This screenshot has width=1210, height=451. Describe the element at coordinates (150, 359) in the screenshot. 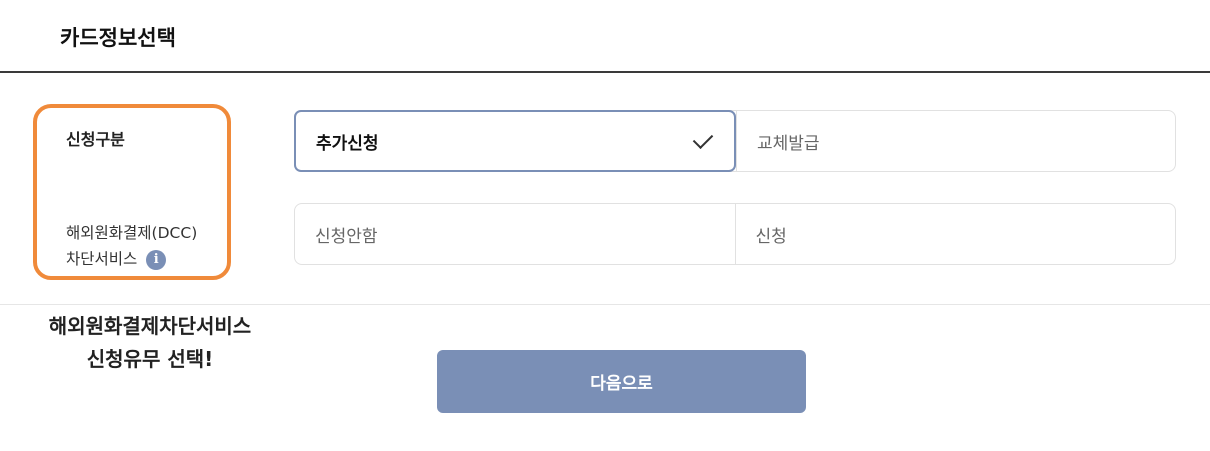

I see `annotation-line2: 신청유무 선택!` at that location.